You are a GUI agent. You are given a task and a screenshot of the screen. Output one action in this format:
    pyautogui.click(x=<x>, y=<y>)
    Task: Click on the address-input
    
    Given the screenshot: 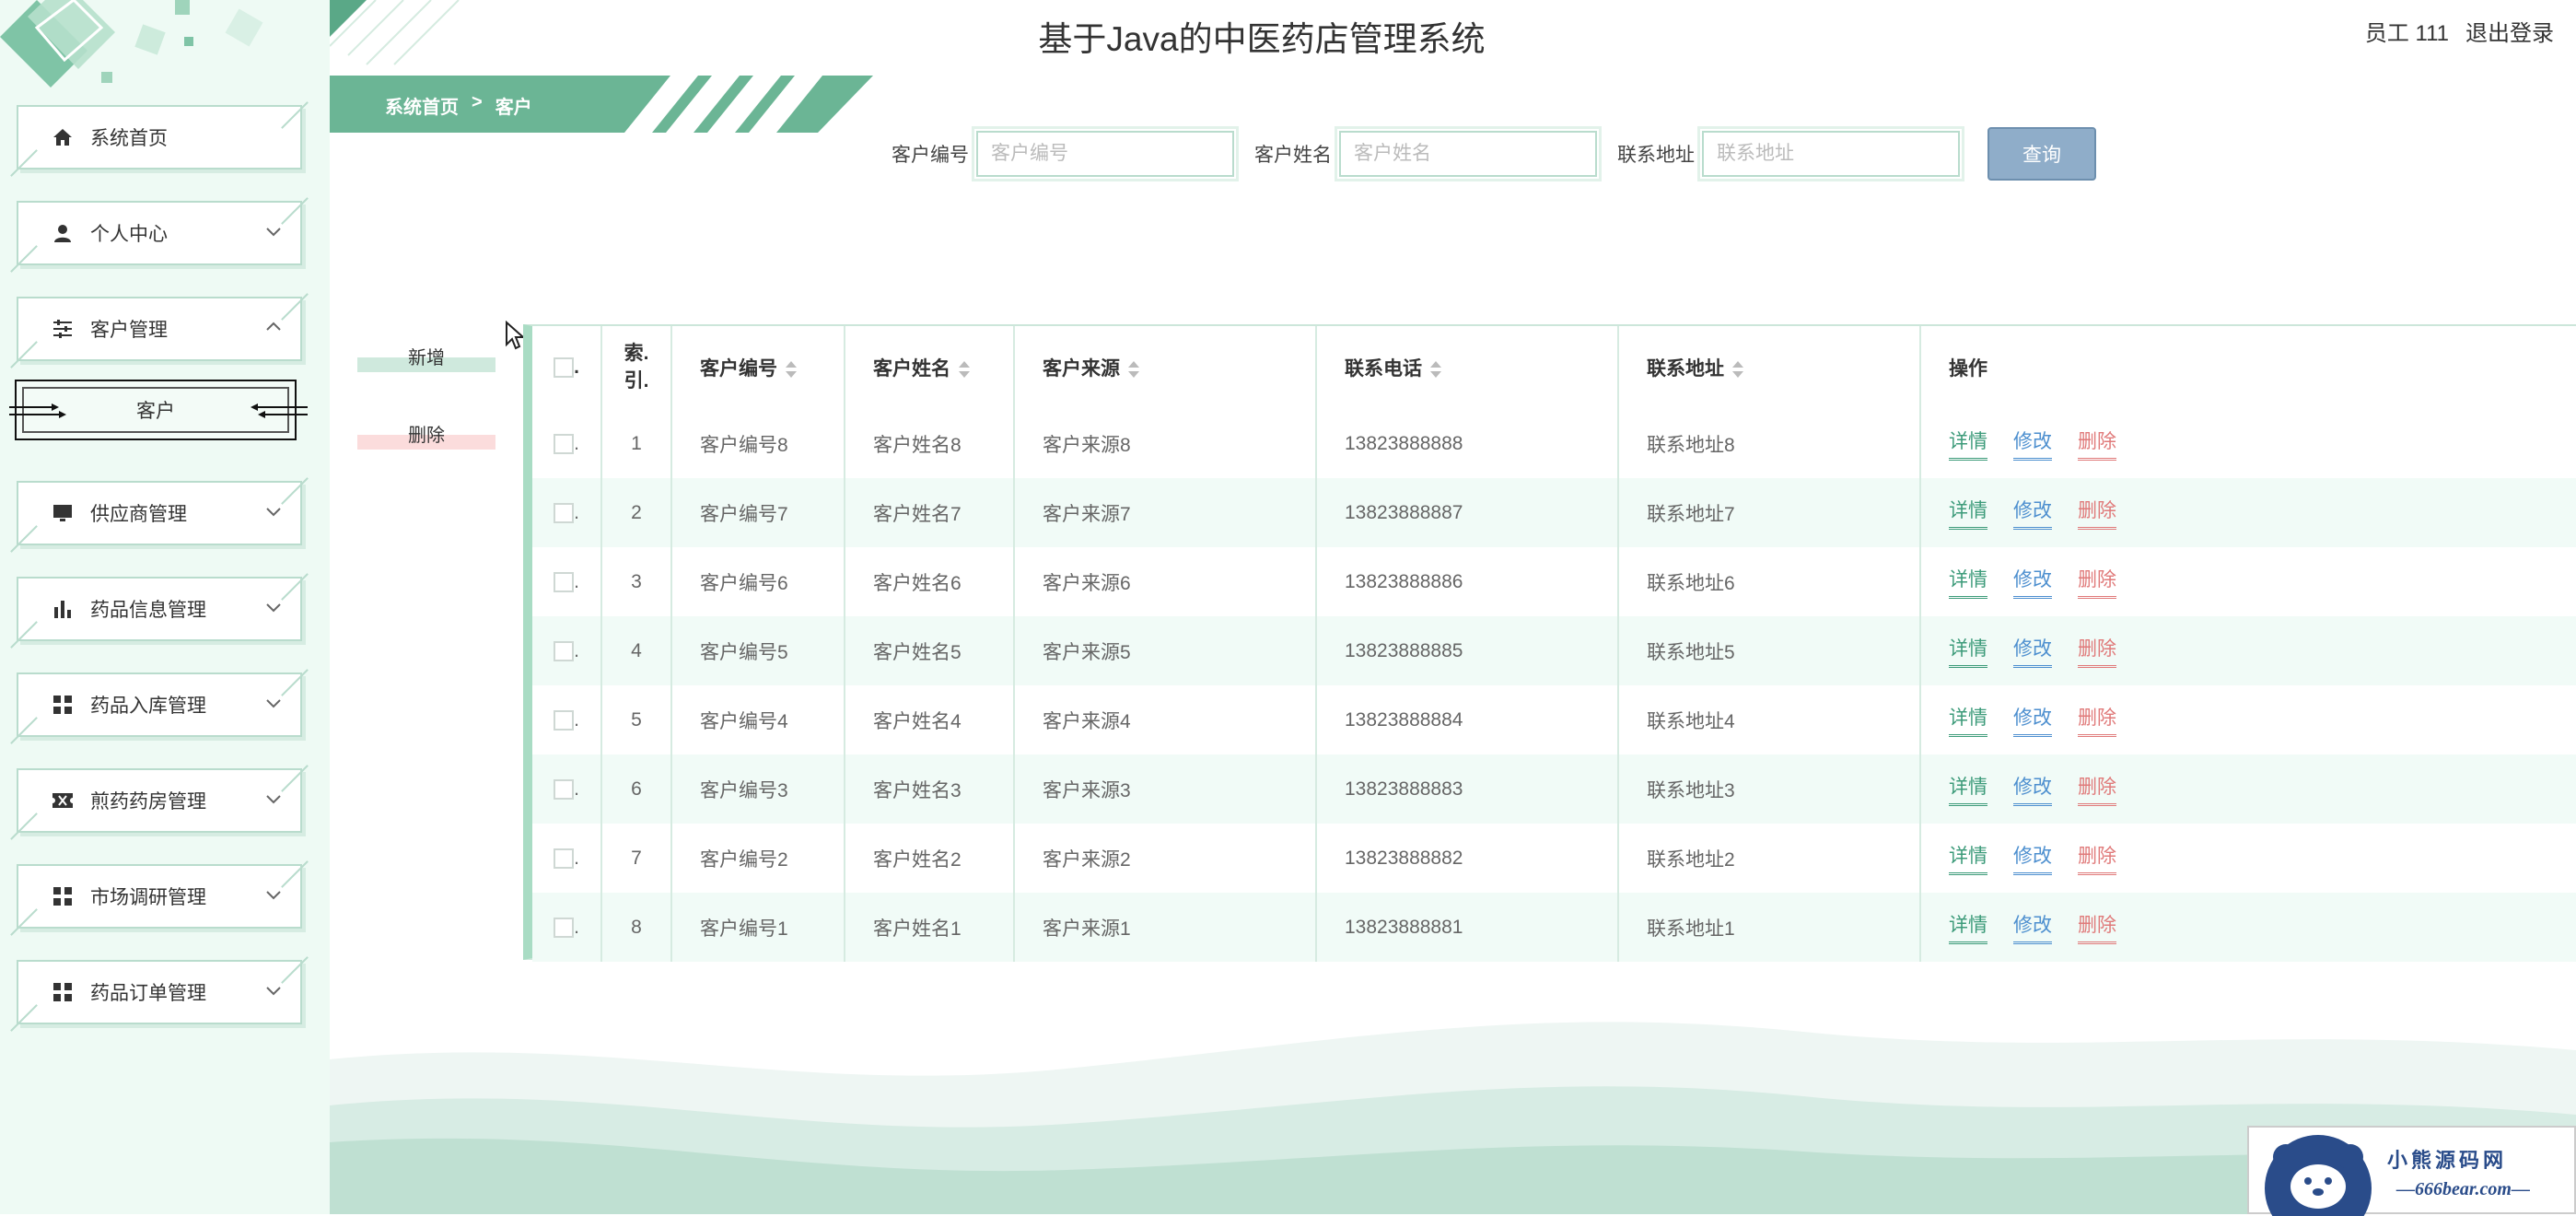 What is the action you would take?
    pyautogui.click(x=1830, y=154)
    